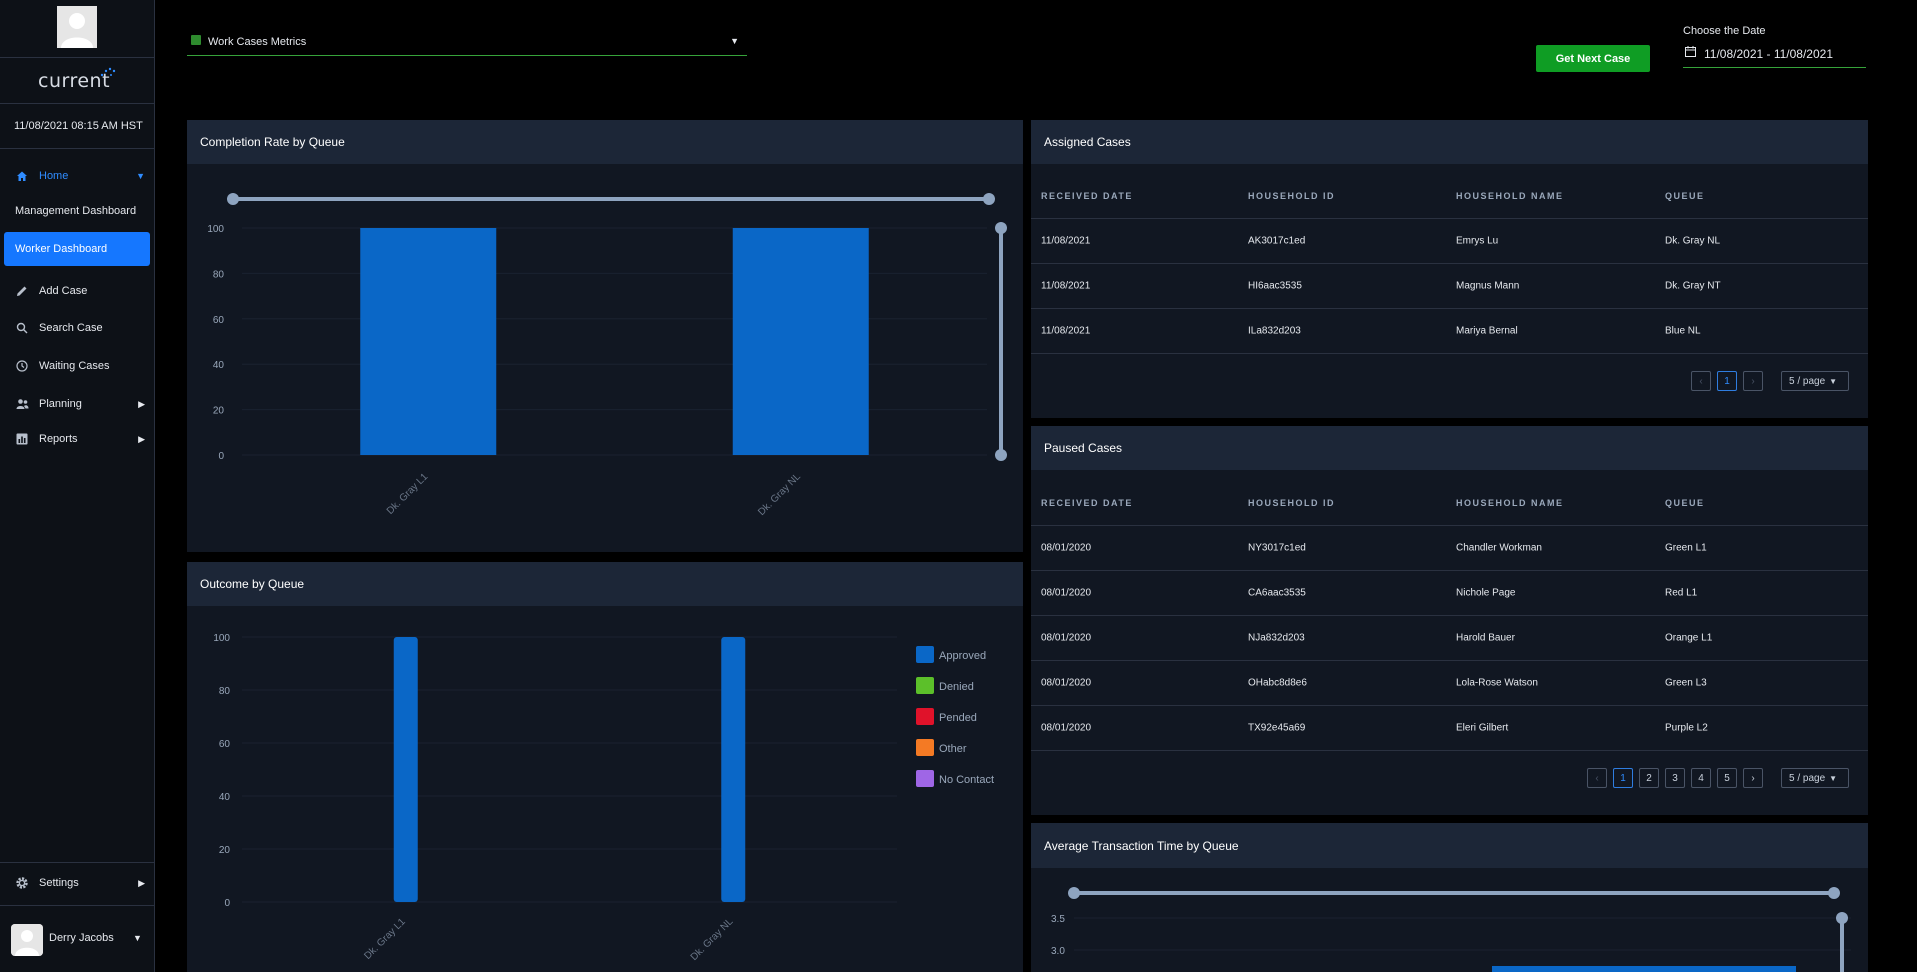 The image size is (1917, 972). What do you see at coordinates (1449, 448) in the screenshot?
I see `paused-cases-title: Paused Cases` at bounding box center [1449, 448].